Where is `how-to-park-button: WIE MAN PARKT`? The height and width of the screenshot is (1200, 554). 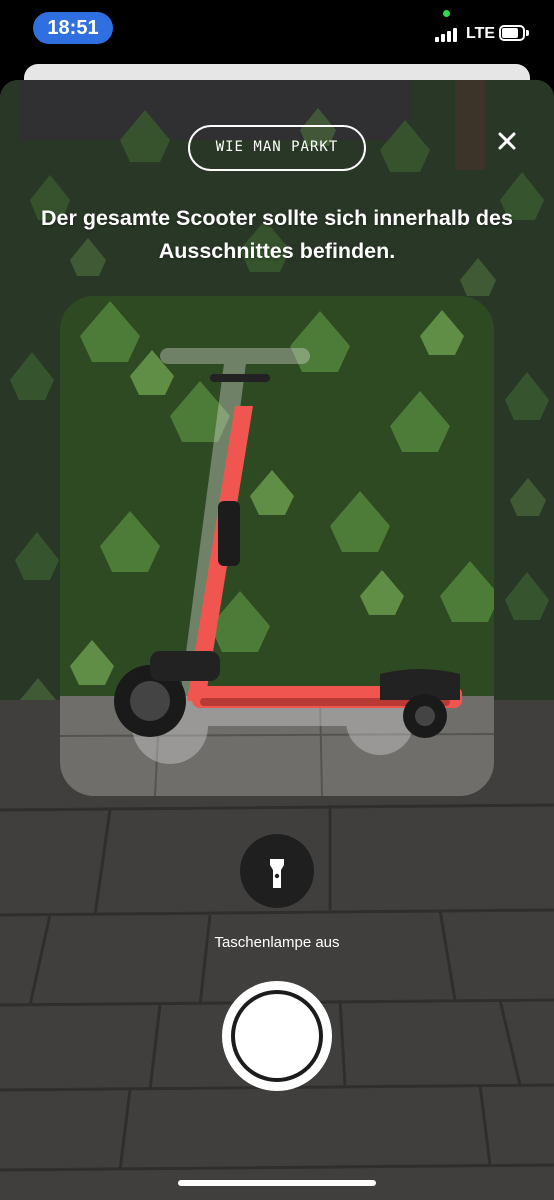 how-to-park-button: WIE MAN PARKT is located at coordinates (277, 148).